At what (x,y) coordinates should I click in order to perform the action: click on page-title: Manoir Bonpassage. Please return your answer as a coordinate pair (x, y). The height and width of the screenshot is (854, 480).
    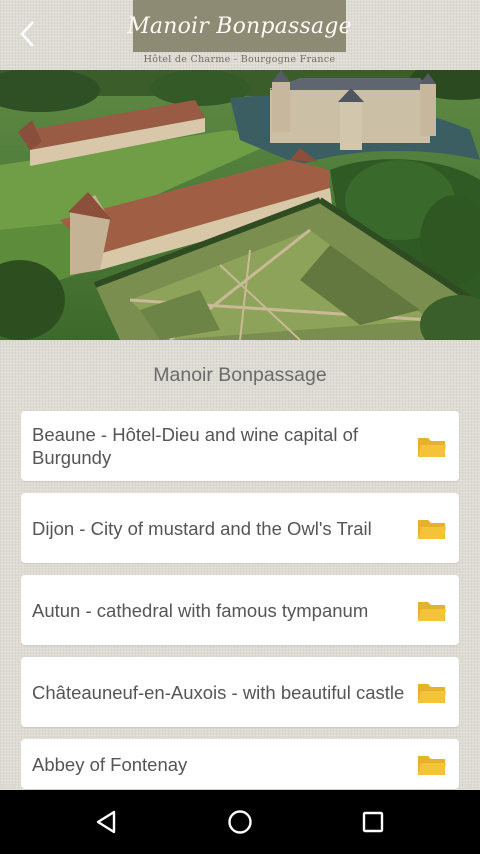
    Looking at the image, I should click on (240, 375).